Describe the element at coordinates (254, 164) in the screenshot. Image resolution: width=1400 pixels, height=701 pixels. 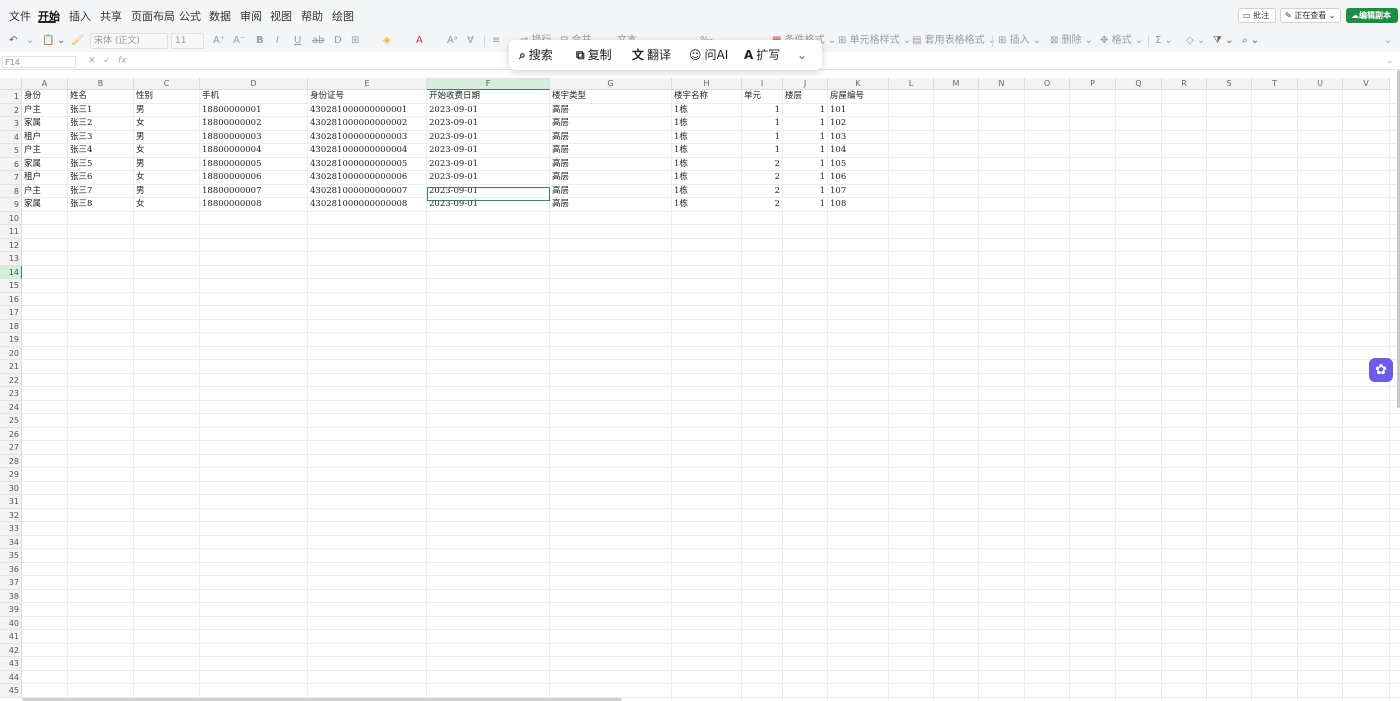
I see `data-cell: 18800000005` at that location.